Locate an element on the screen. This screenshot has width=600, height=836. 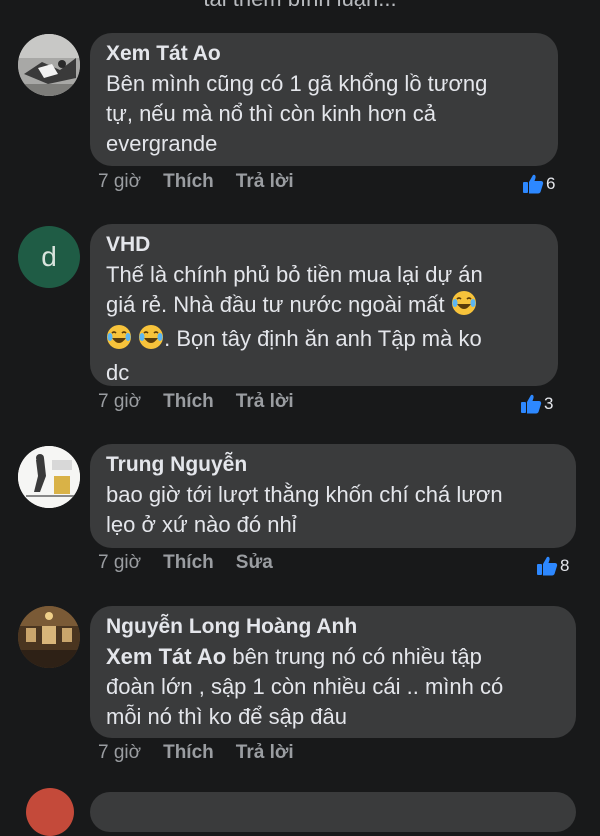
comment-line: Xem Tát Ao bên trung nó có nhiều tập is located at coordinates (333, 657).